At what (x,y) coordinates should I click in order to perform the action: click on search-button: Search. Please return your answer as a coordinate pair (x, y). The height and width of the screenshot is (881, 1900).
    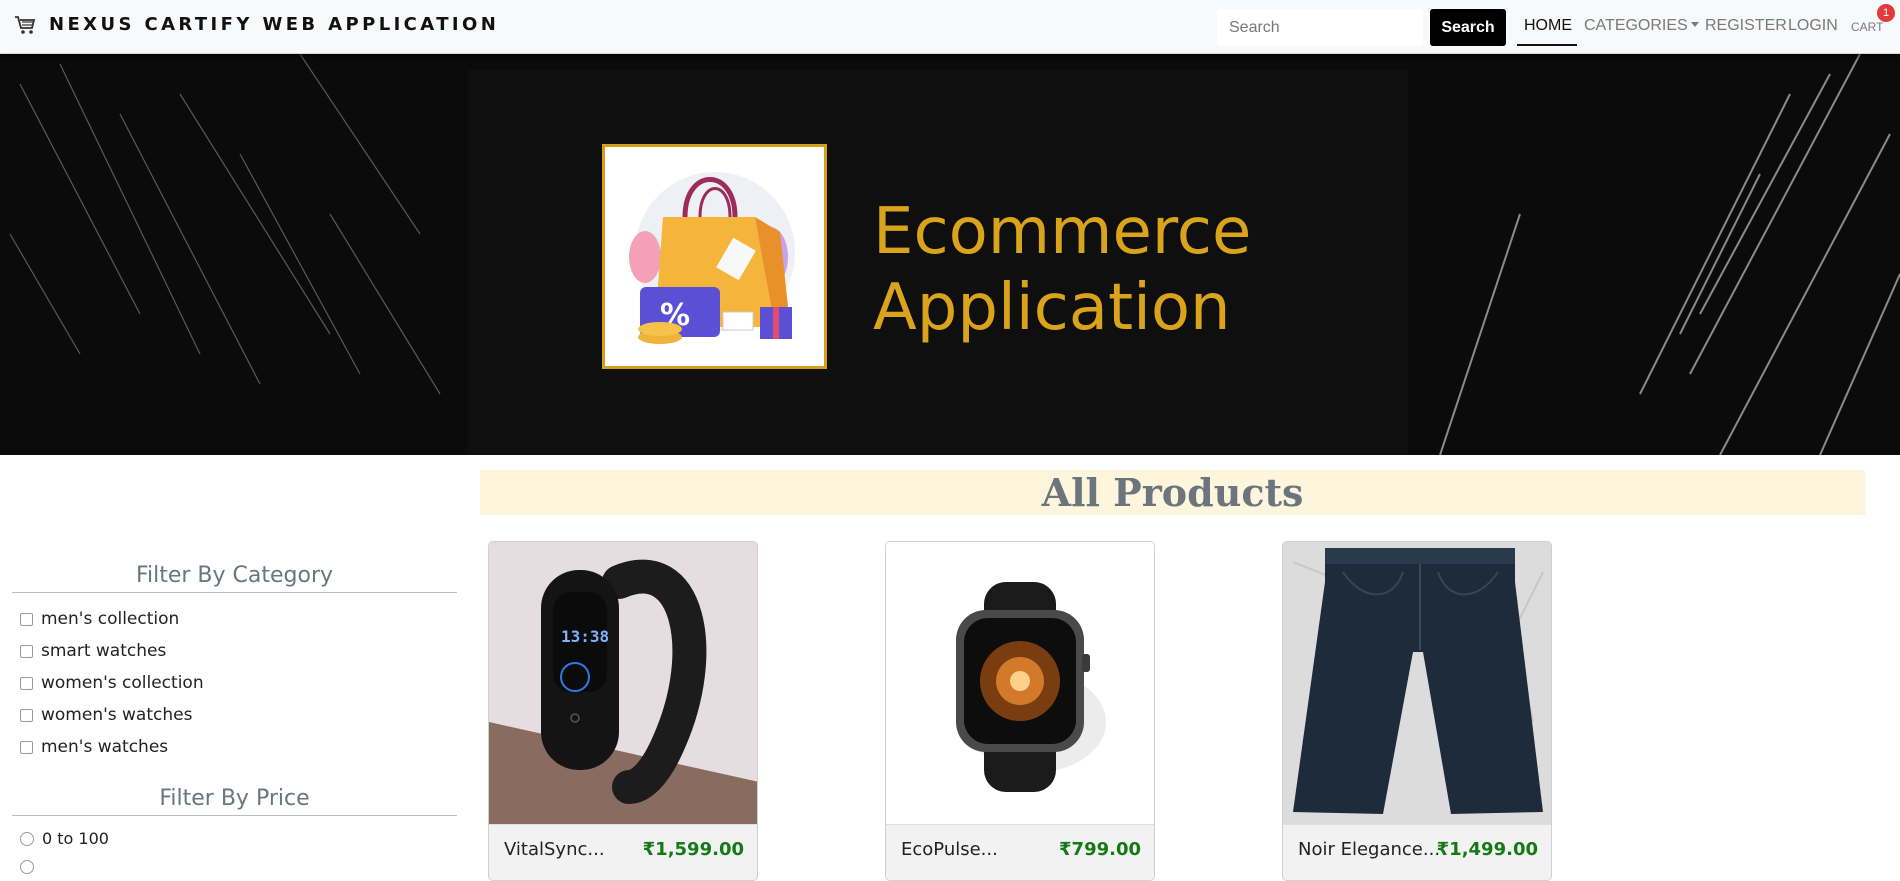
    Looking at the image, I should click on (1468, 27).